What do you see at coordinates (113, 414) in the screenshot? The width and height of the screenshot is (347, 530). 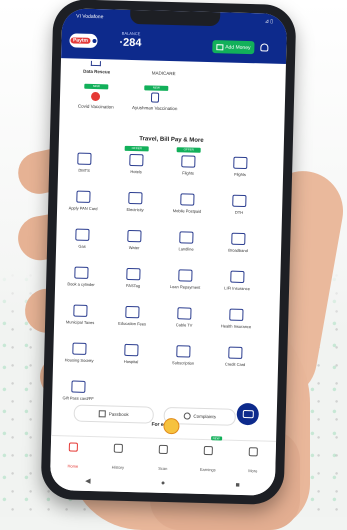 I see `passbook-button: Passbook` at bounding box center [113, 414].